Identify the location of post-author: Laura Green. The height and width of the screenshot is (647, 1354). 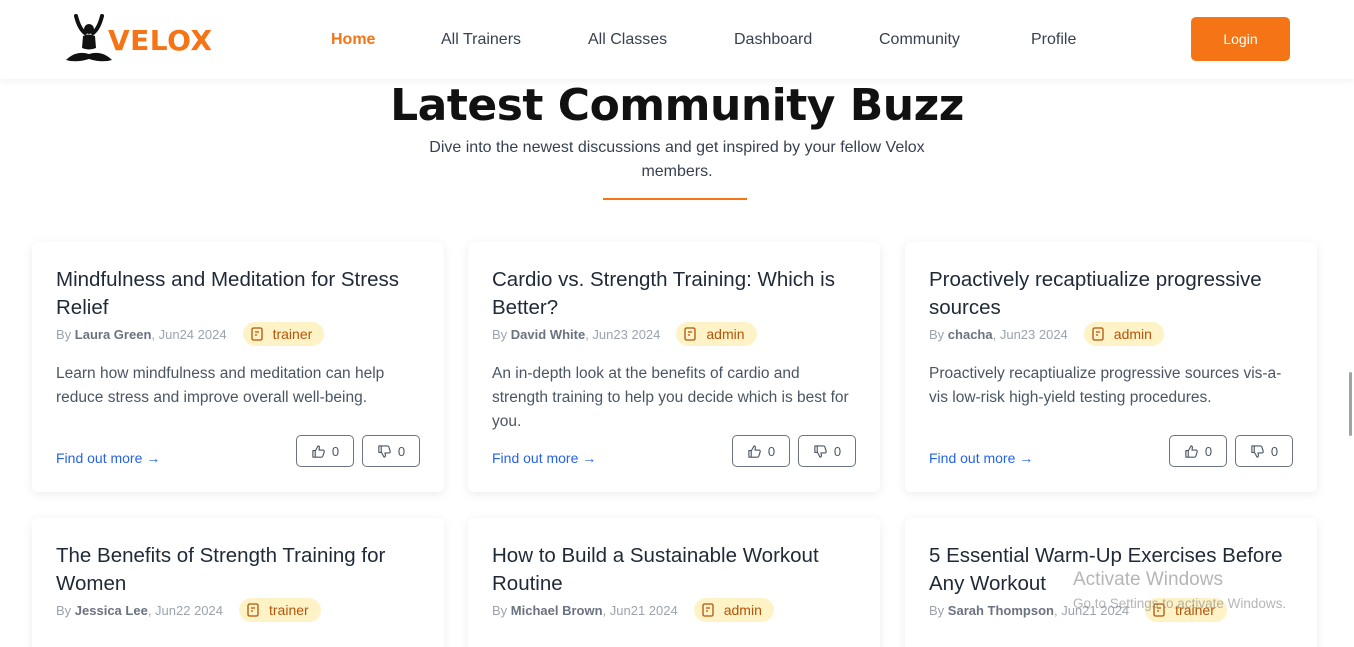
(113, 334).